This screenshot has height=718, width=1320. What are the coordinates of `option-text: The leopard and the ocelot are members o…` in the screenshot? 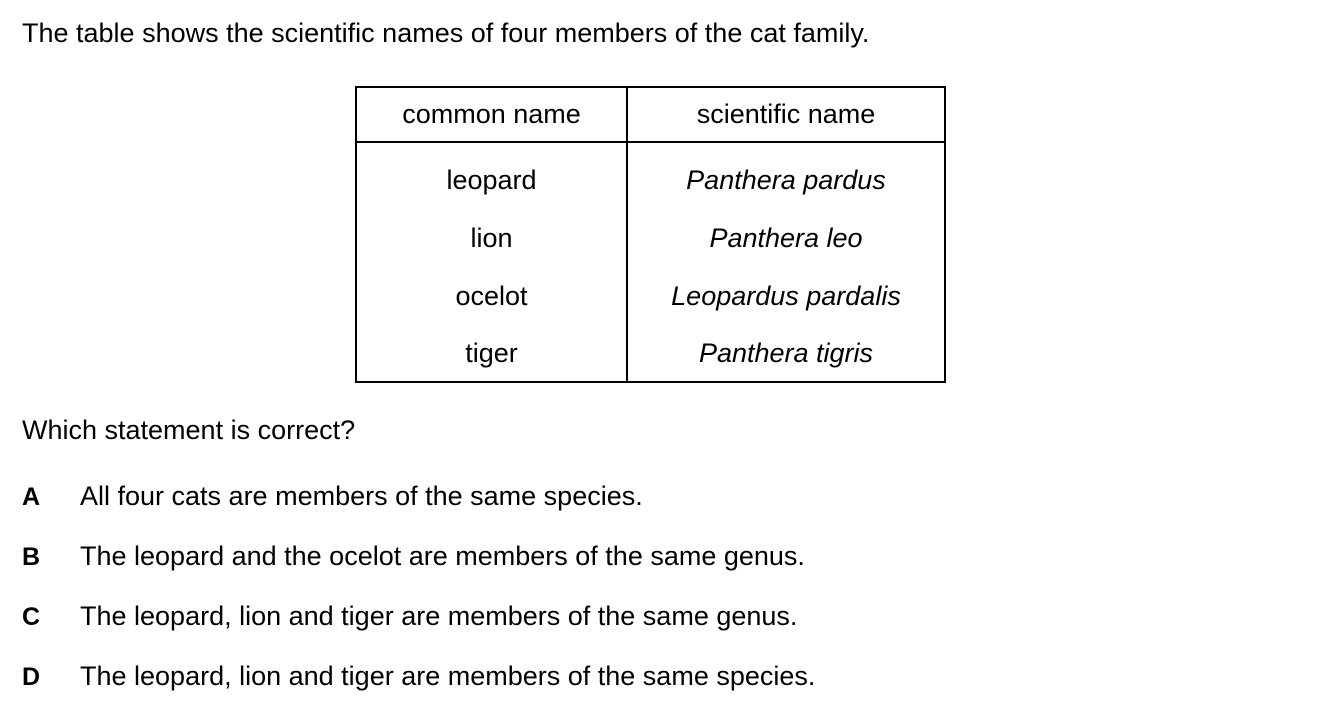 It's located at (442, 556).